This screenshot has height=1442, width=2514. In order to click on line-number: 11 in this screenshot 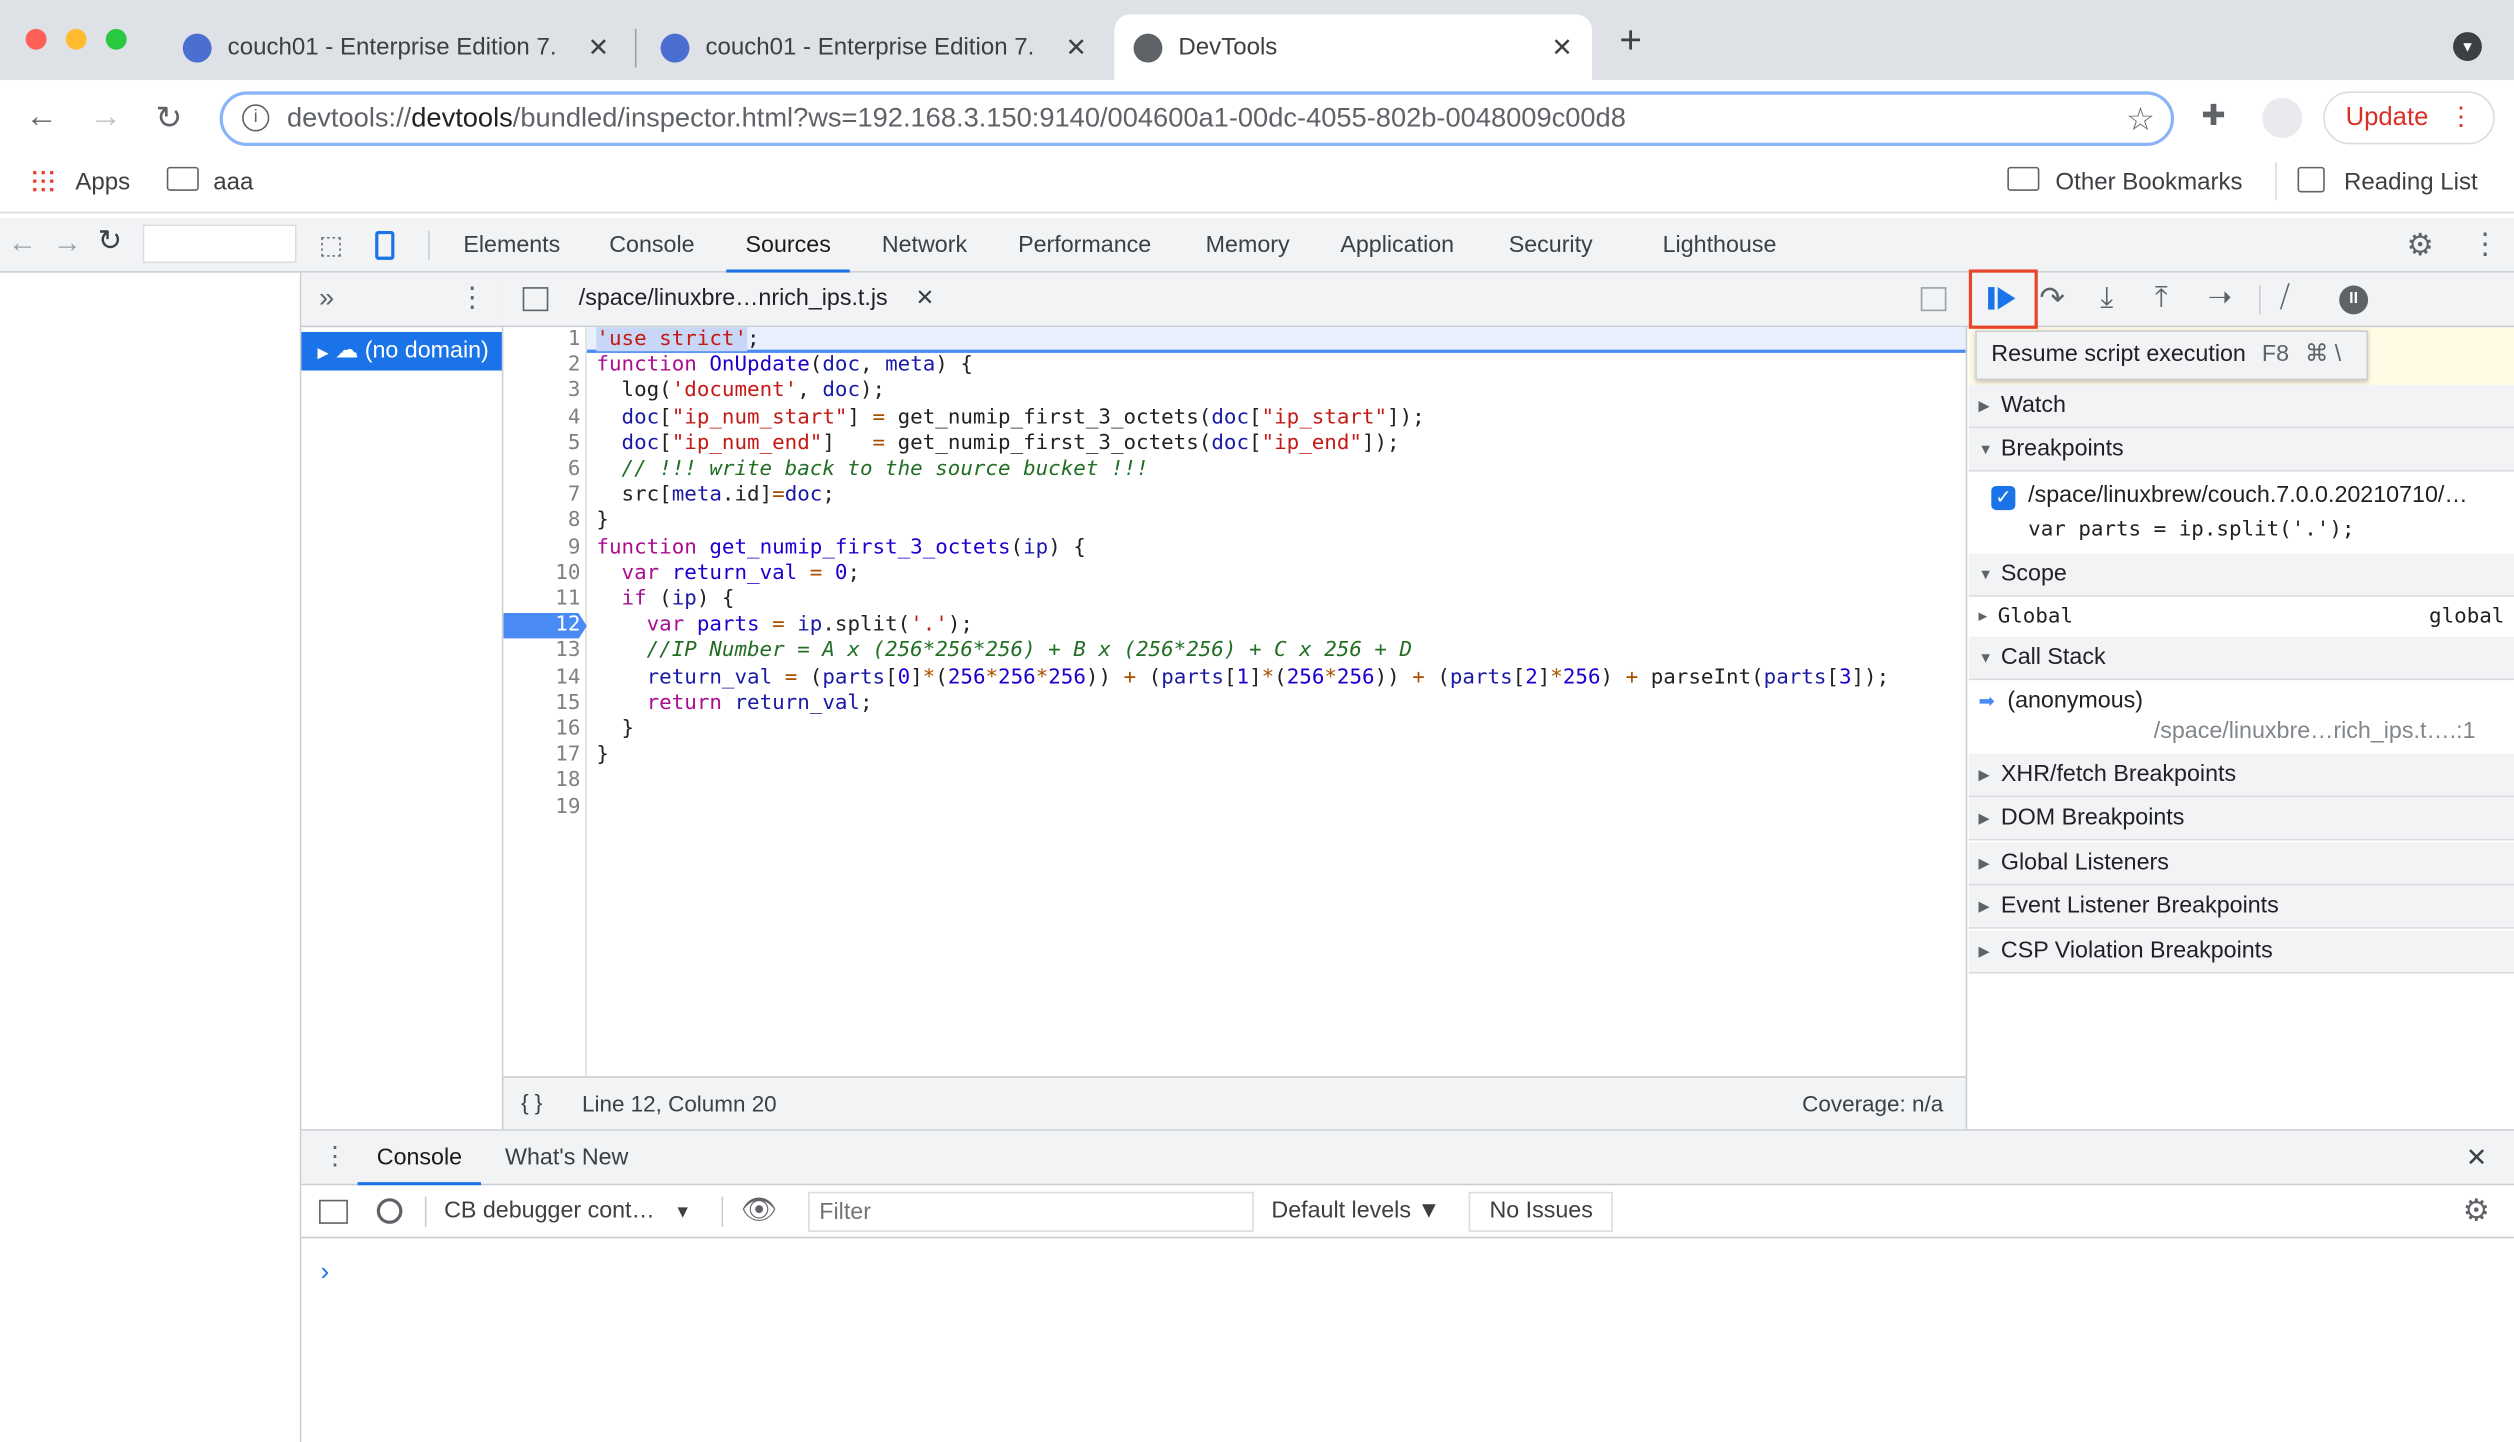, I will do `click(541, 600)`.